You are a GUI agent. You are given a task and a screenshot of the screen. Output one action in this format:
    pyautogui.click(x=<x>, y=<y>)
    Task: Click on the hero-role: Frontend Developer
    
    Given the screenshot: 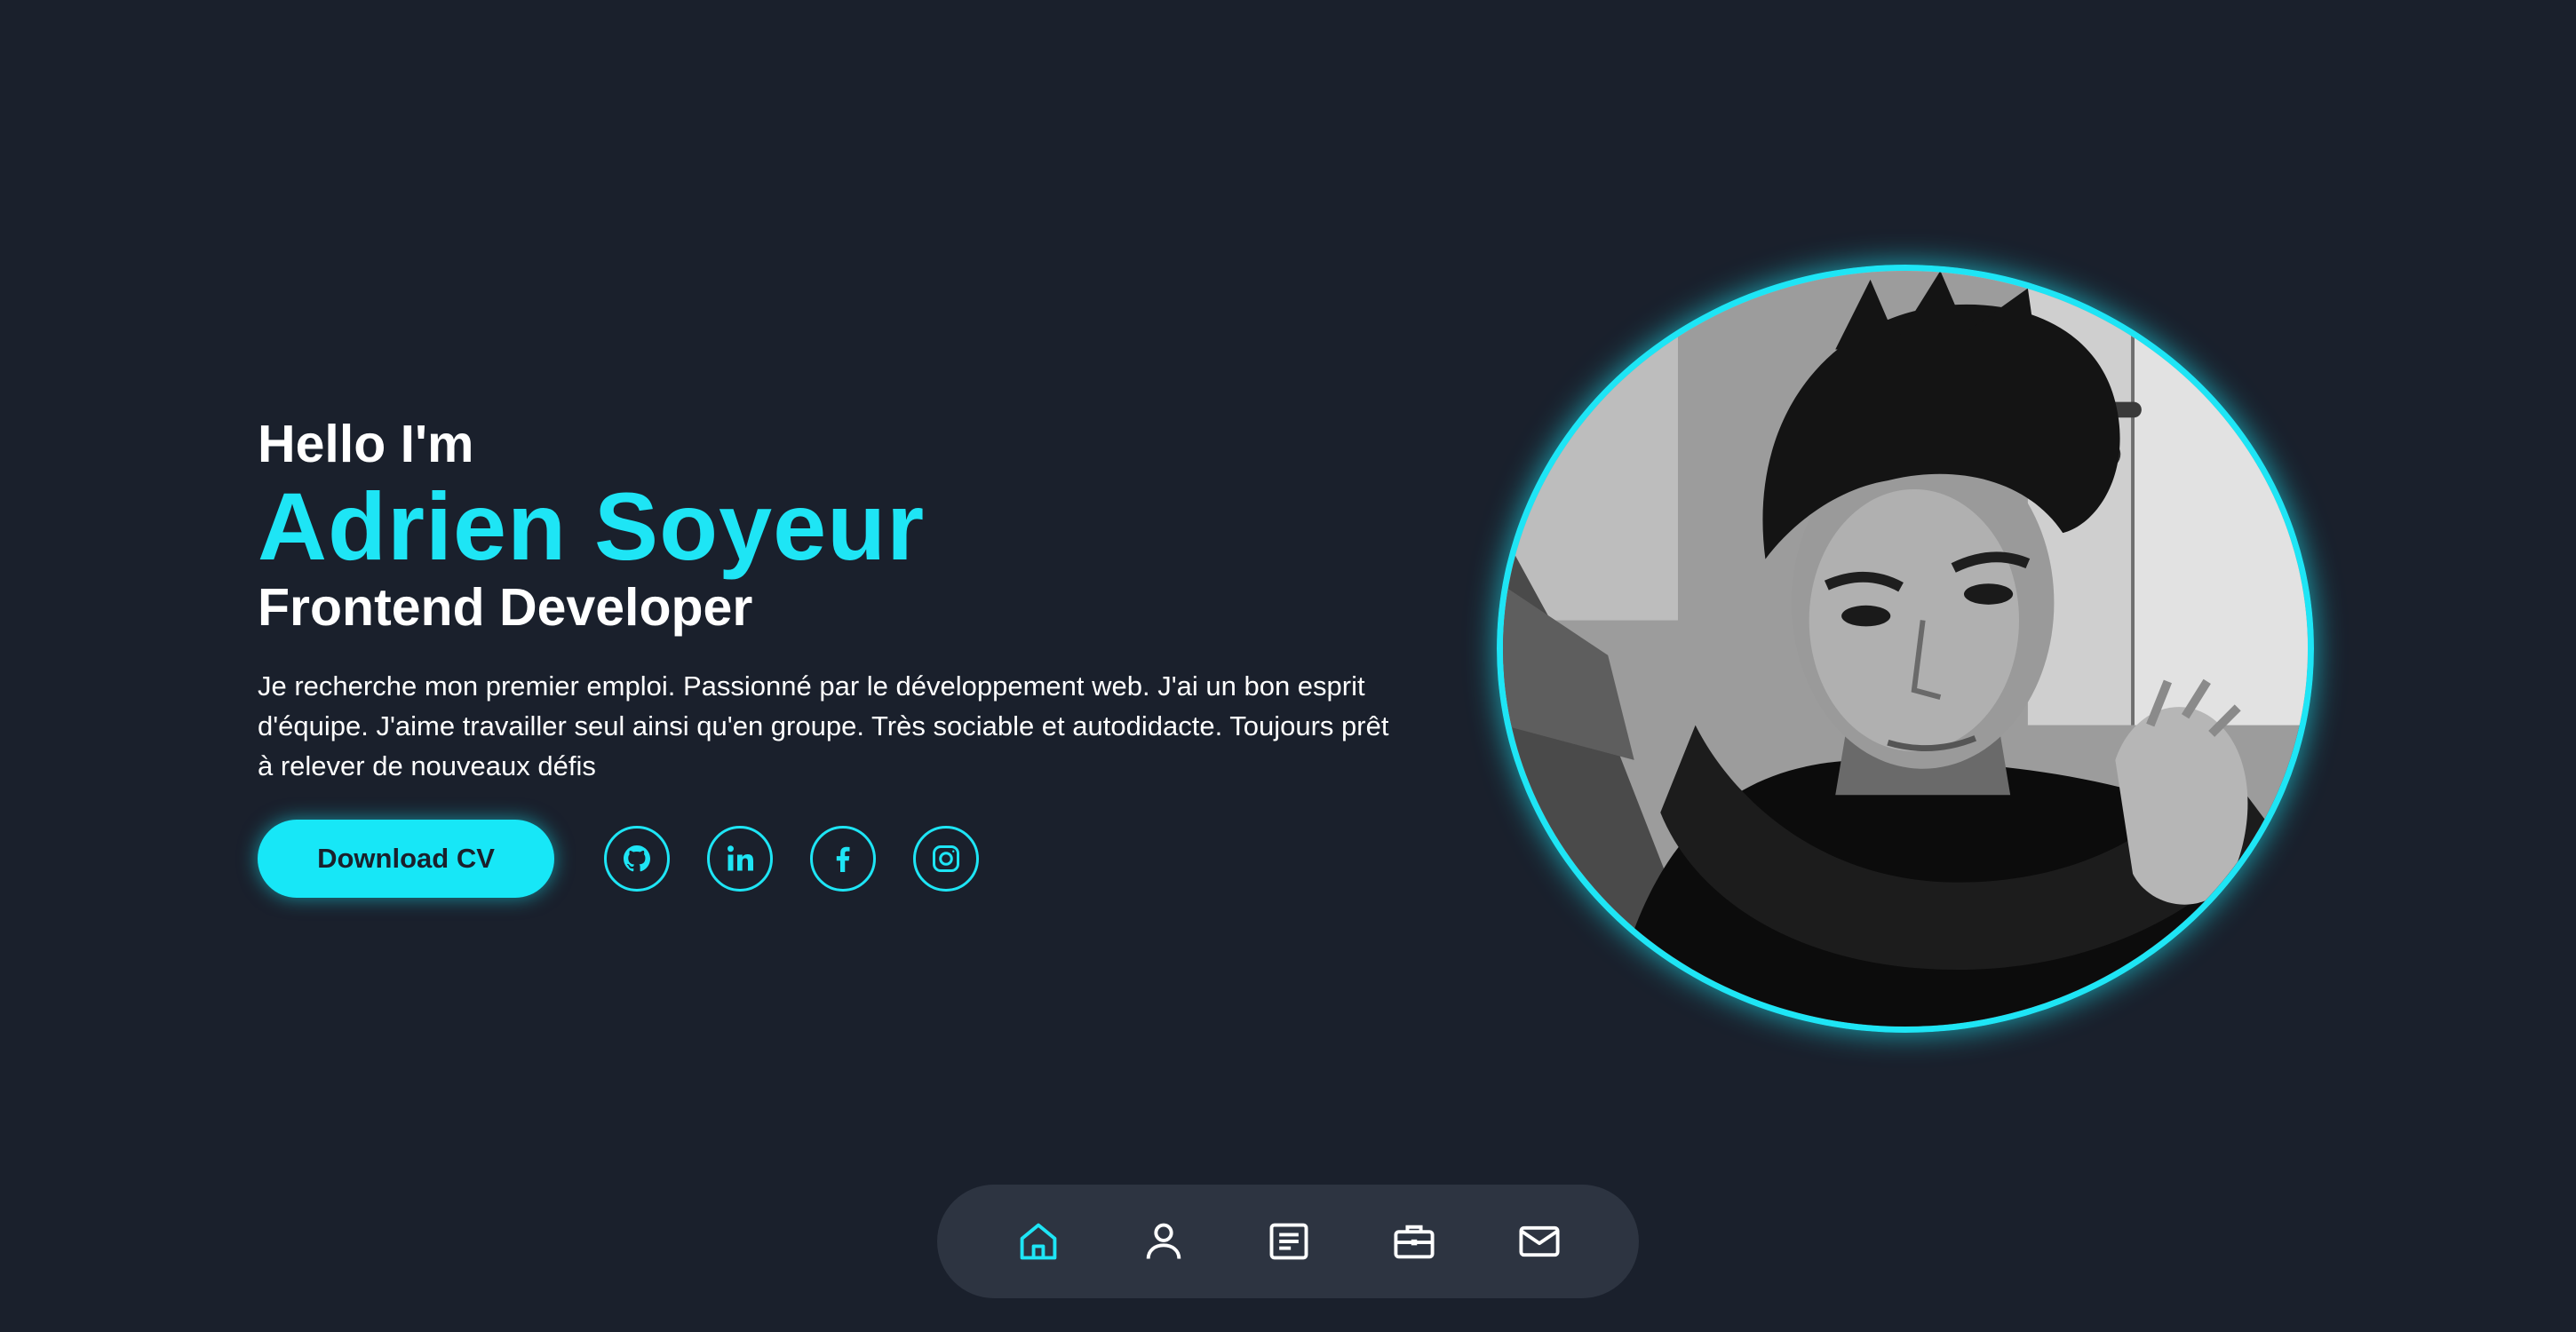 What is the action you would take?
    pyautogui.click(x=505, y=607)
    